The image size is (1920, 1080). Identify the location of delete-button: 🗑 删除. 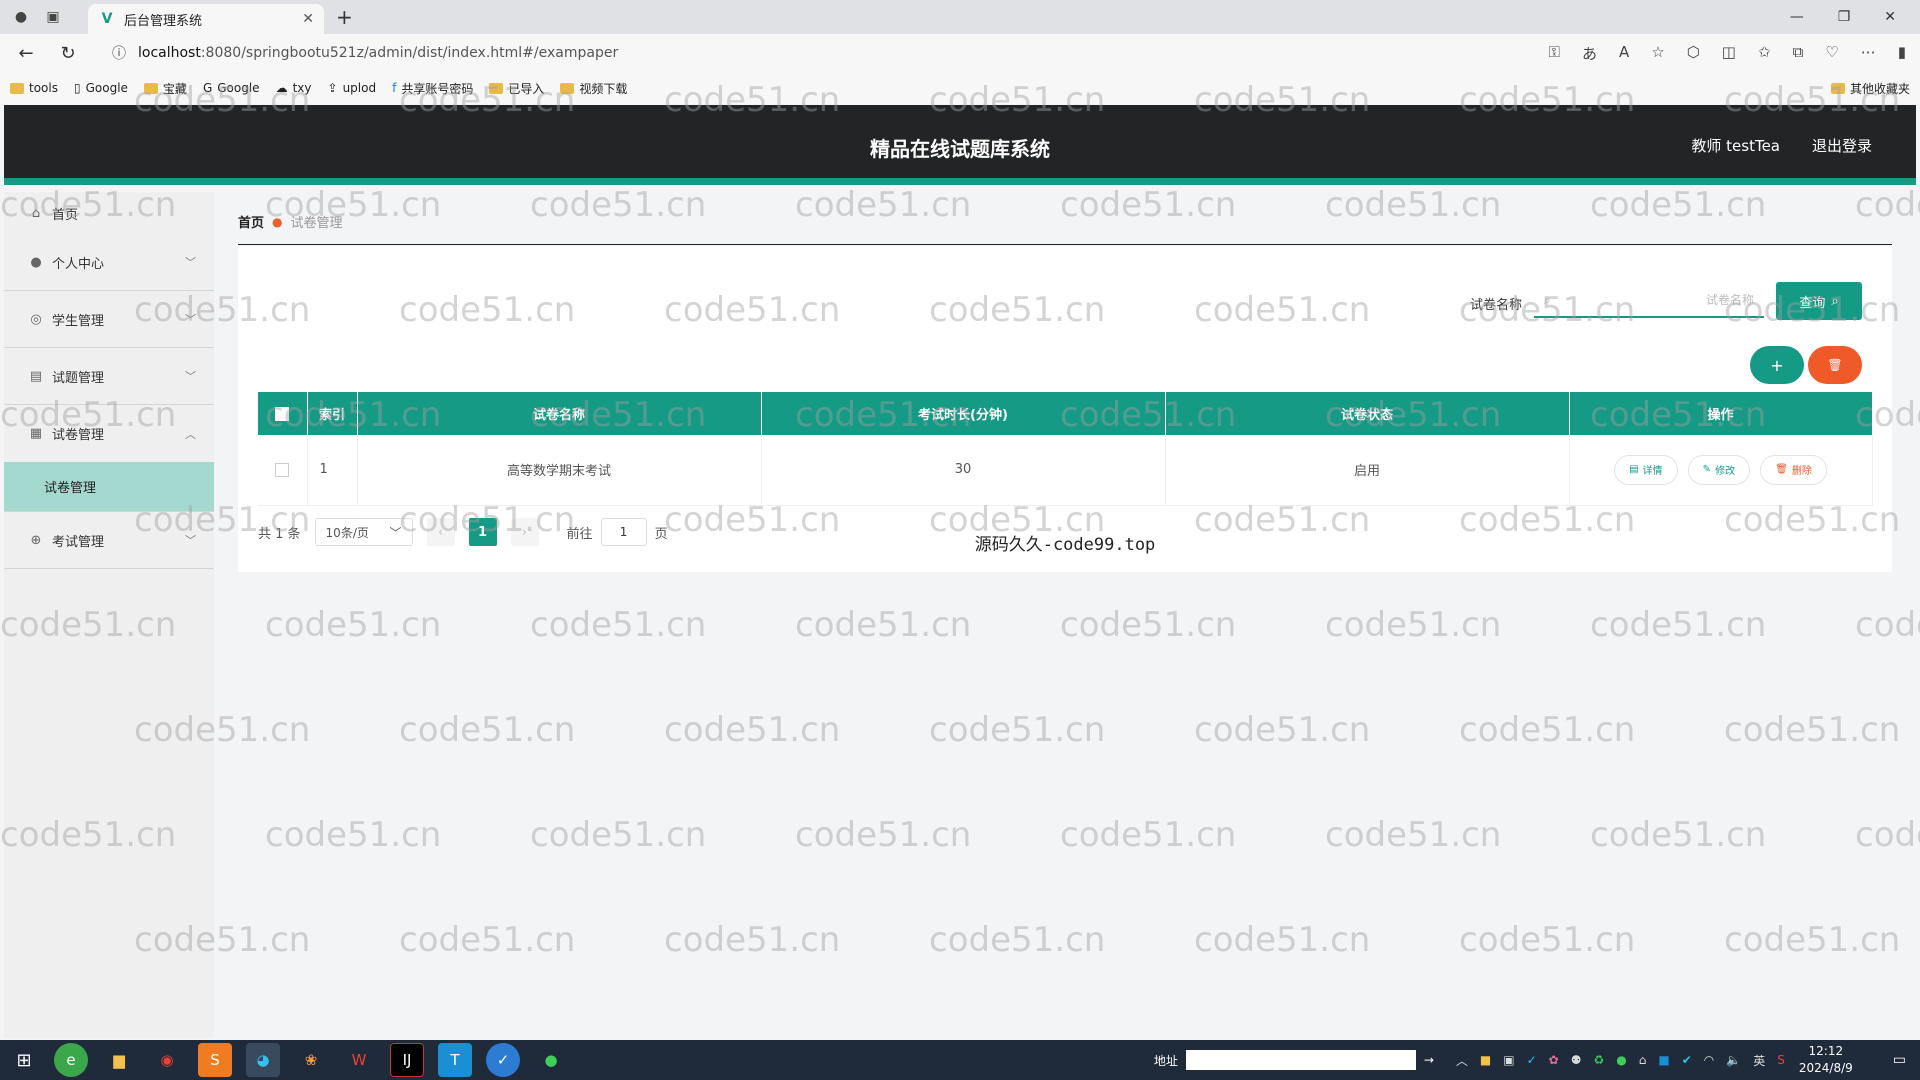
(1793, 469).